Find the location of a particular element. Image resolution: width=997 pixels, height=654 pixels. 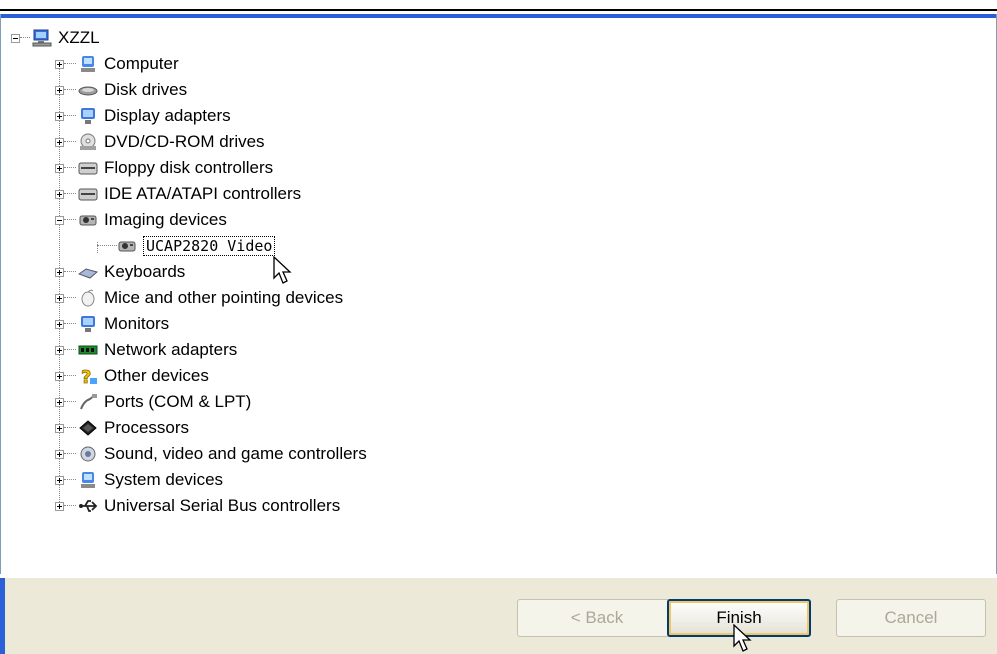

tree-item-keyboards: Keyboards is located at coordinates (120, 272).